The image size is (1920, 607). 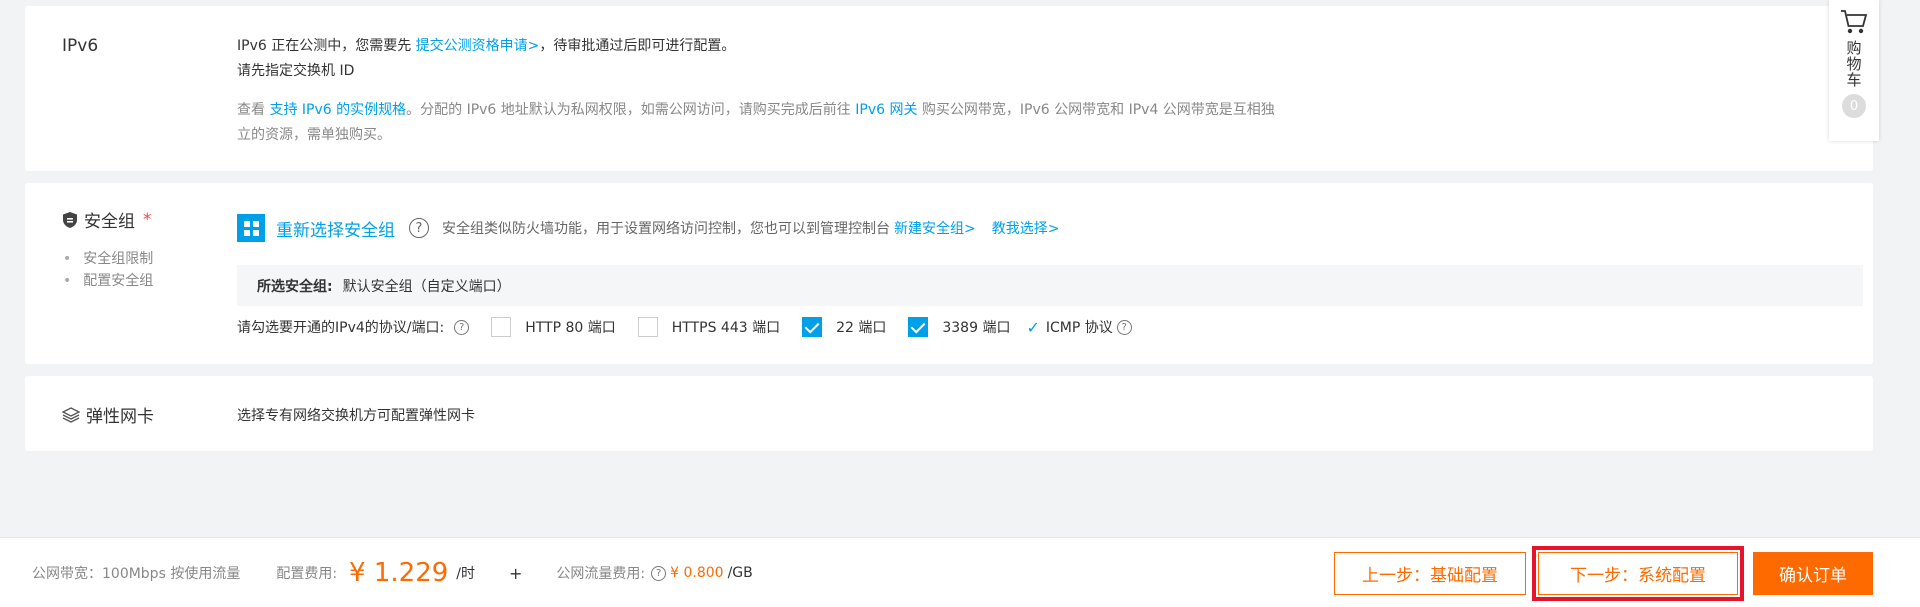 I want to click on shield-icon, so click(x=70, y=219).